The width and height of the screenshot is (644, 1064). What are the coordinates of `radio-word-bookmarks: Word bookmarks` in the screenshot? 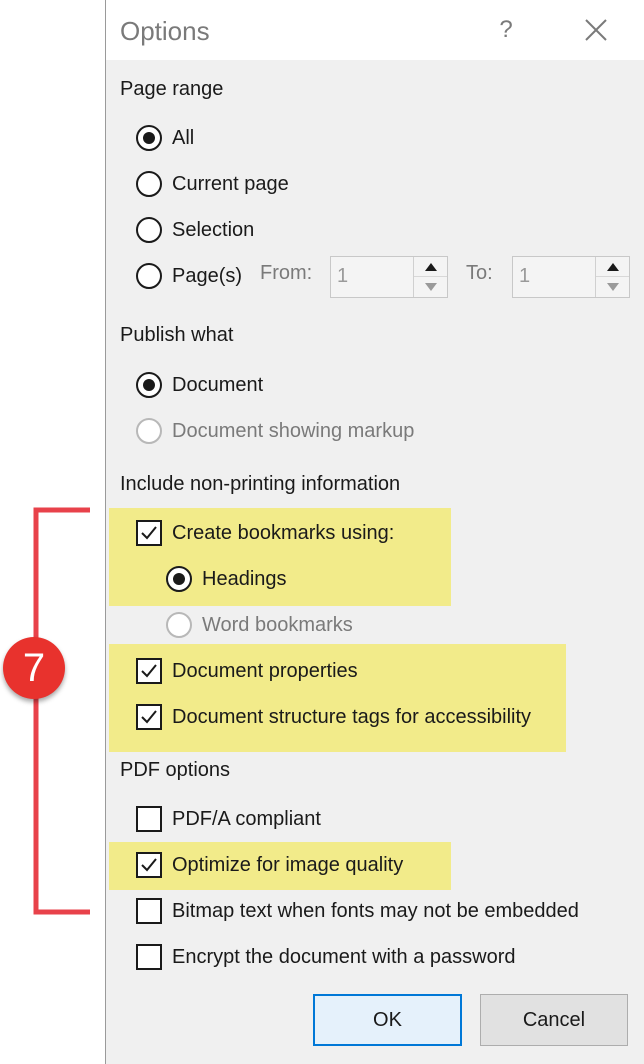 It's located at (259, 625).